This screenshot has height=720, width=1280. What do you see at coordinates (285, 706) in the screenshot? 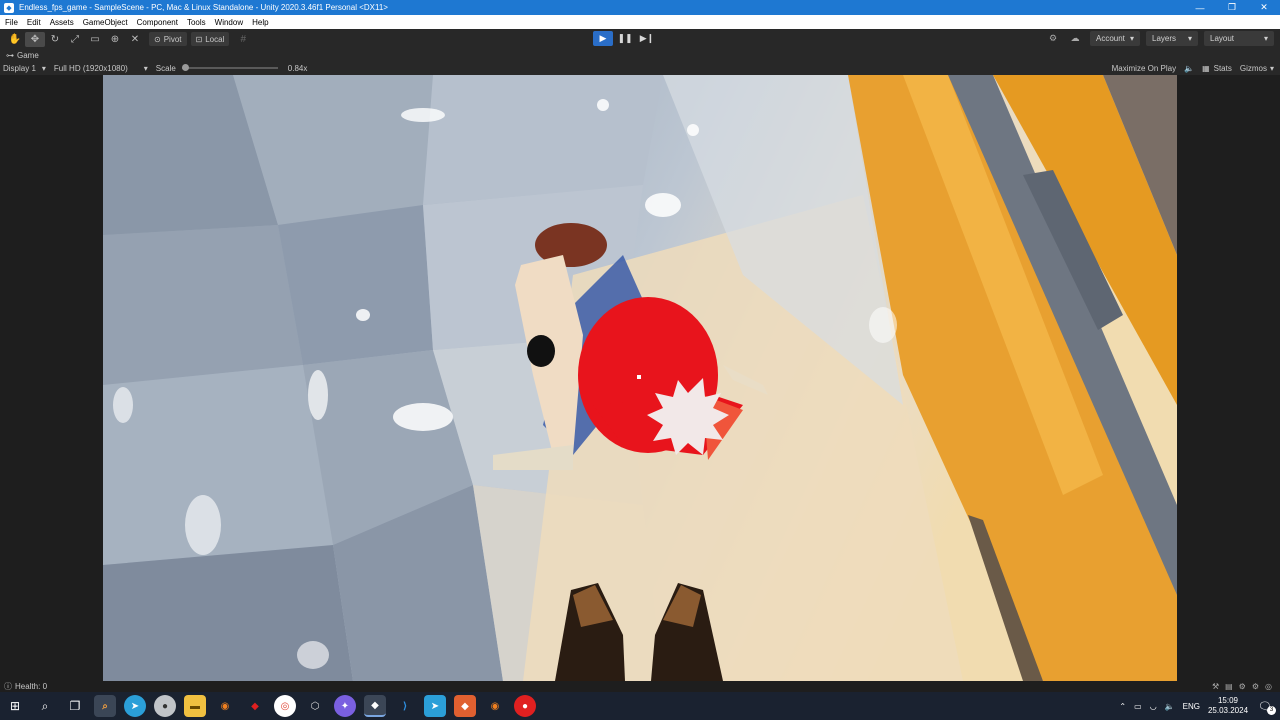
I see `chrome-icon: ◎` at bounding box center [285, 706].